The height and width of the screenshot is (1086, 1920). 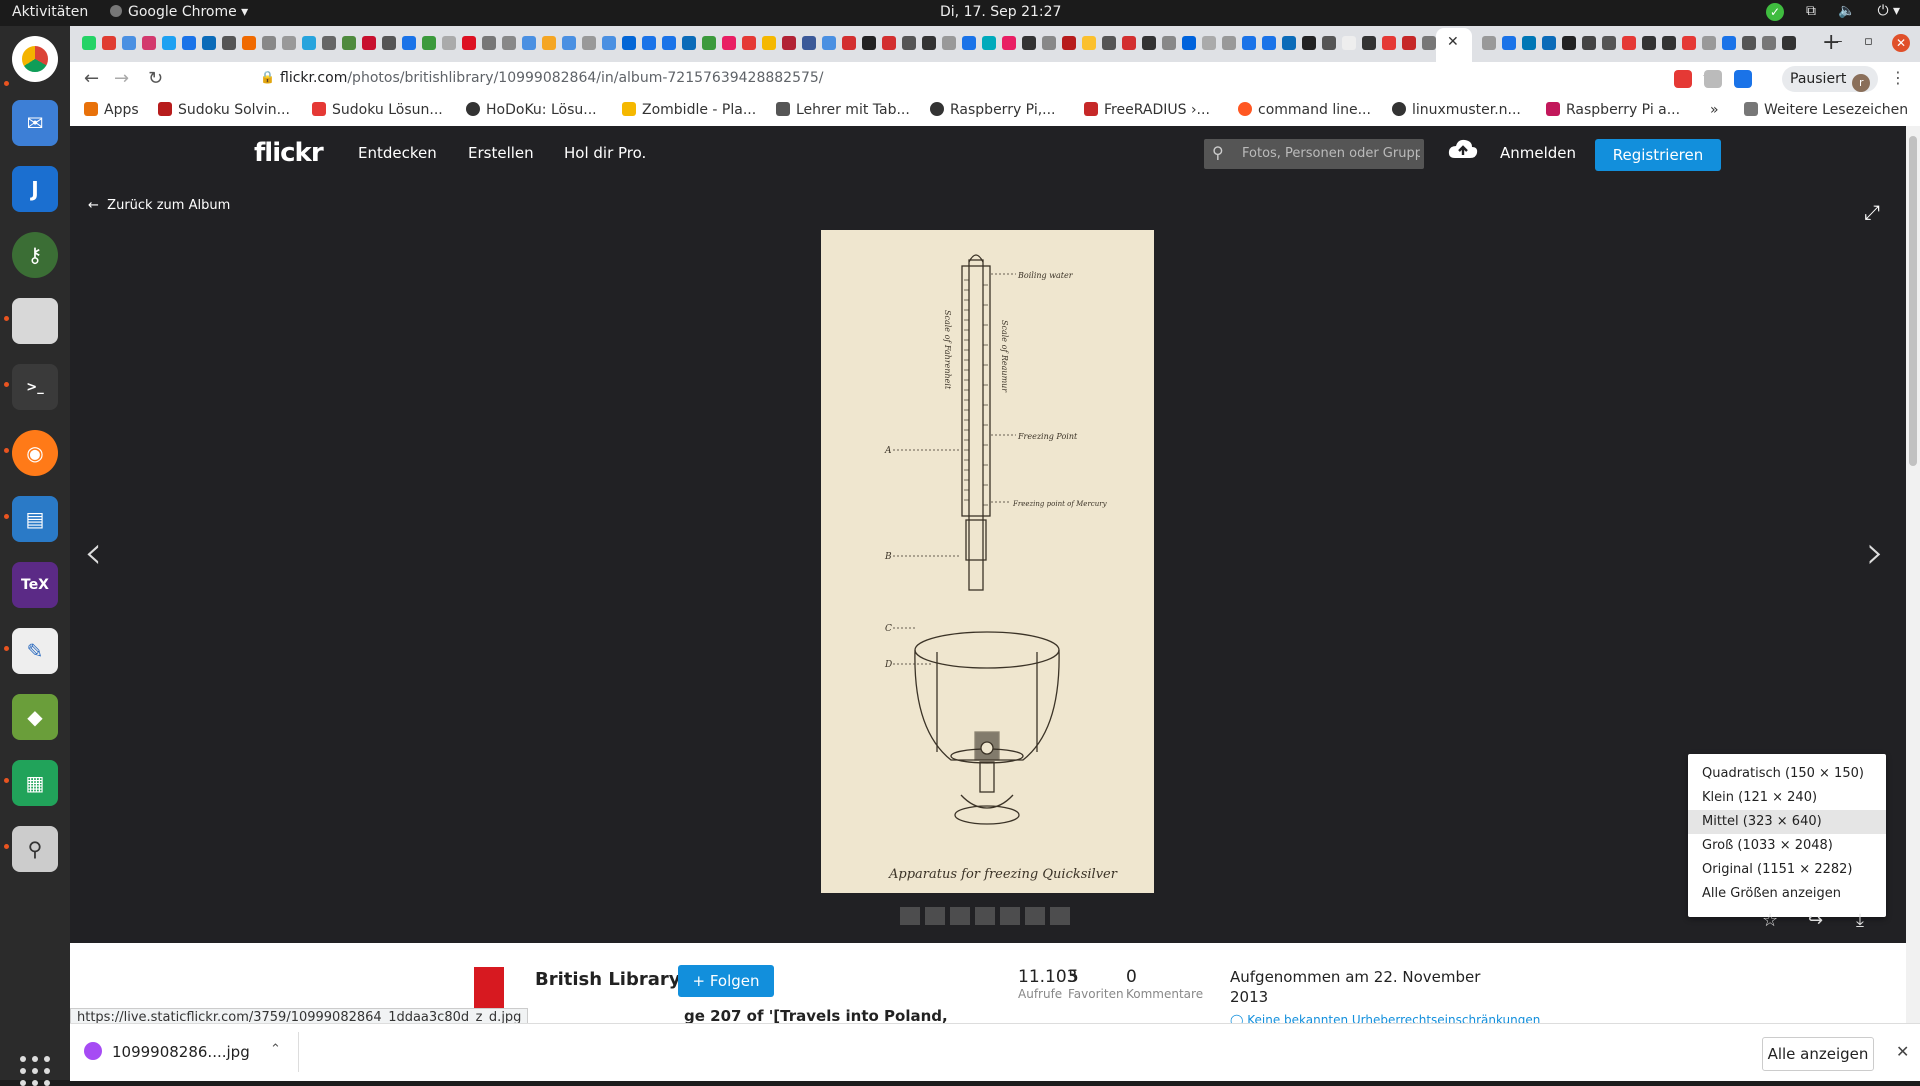 What do you see at coordinates (1743, 79) in the screenshot?
I see `extension-icon` at bounding box center [1743, 79].